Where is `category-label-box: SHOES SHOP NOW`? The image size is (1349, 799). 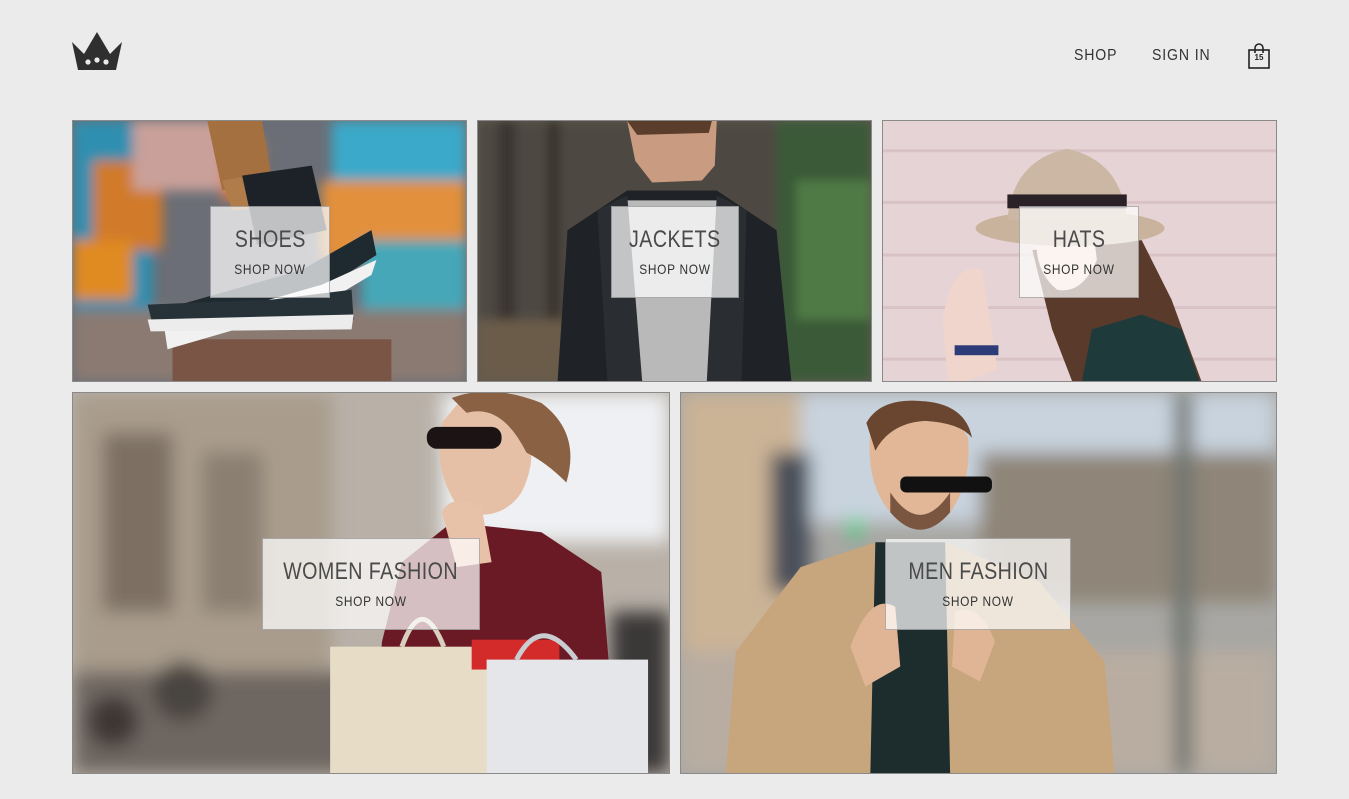
category-label-box: SHOES SHOP NOW is located at coordinates (270, 252).